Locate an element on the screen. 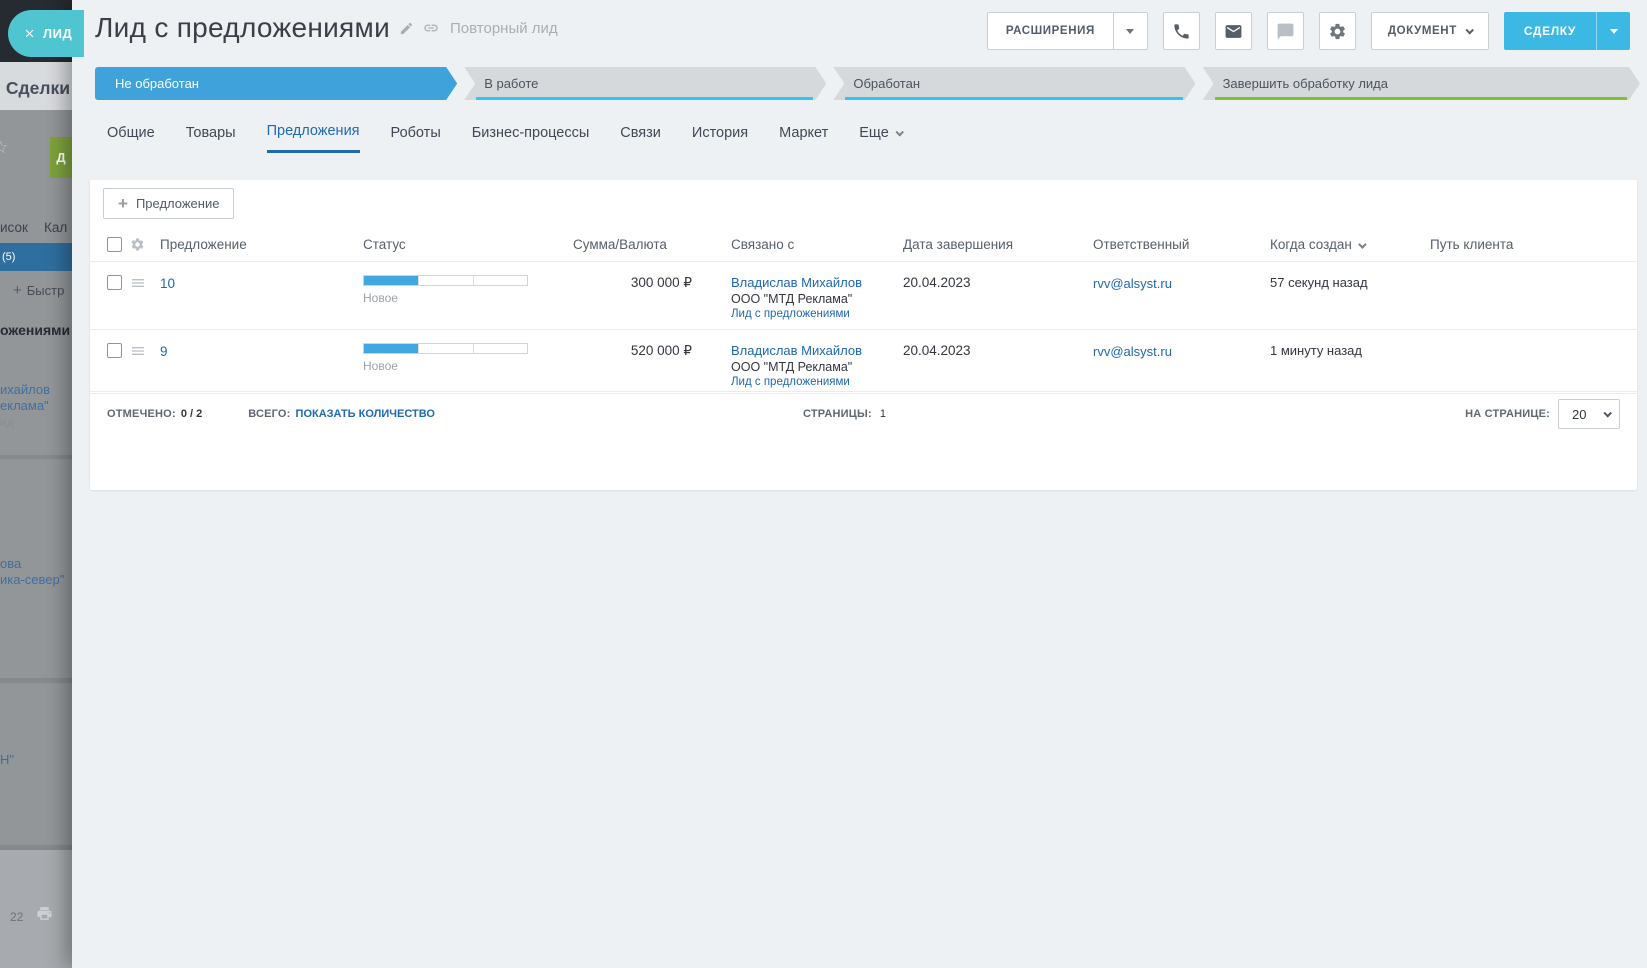 The width and height of the screenshot is (1647, 968). background-selected-row: (5) is located at coordinates (36, 257).